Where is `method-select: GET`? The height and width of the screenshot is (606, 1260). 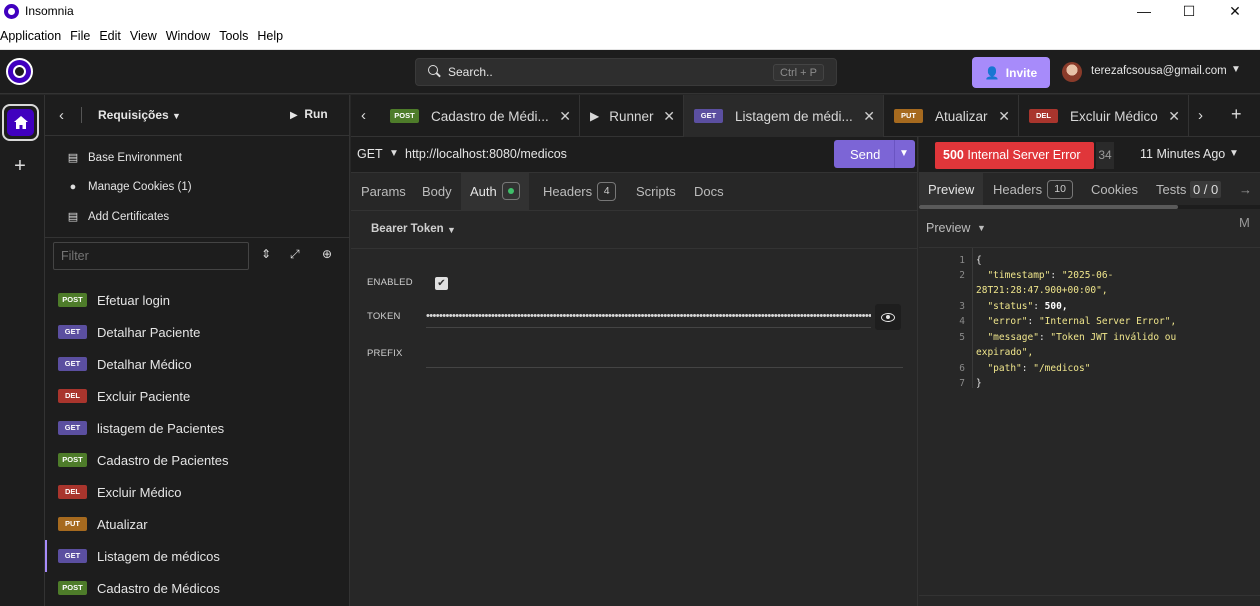
method-select: GET is located at coordinates (370, 154).